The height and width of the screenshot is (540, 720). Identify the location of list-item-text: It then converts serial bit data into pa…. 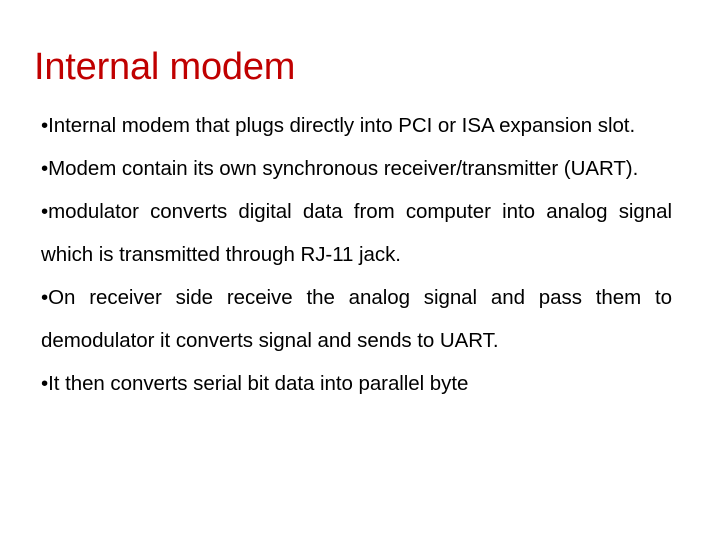
(258, 383).